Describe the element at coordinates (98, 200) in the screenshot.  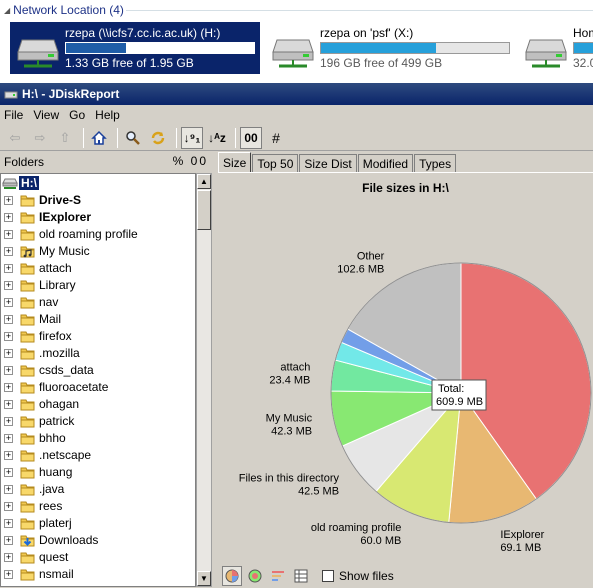
I see `tree-item: + Drive-S` at that location.